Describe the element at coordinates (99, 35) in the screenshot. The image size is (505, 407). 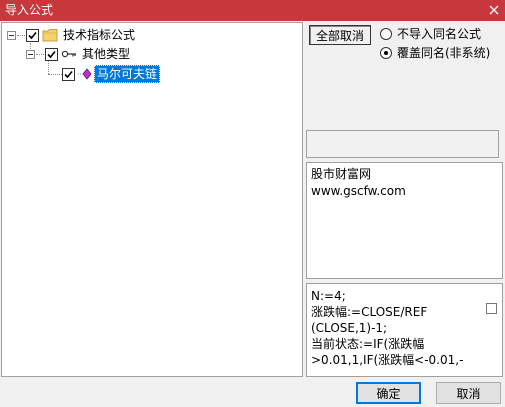
I see `tree-label-root: 技术指标公式` at that location.